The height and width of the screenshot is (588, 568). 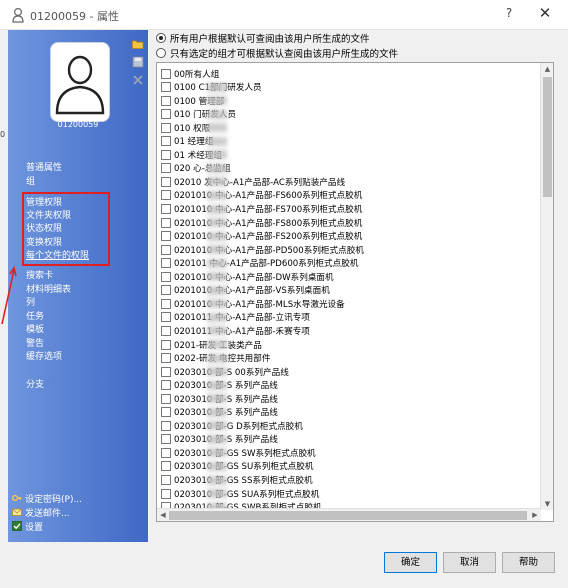 I want to click on group-list-item: 020 心-总监组, so click(x=196, y=168).